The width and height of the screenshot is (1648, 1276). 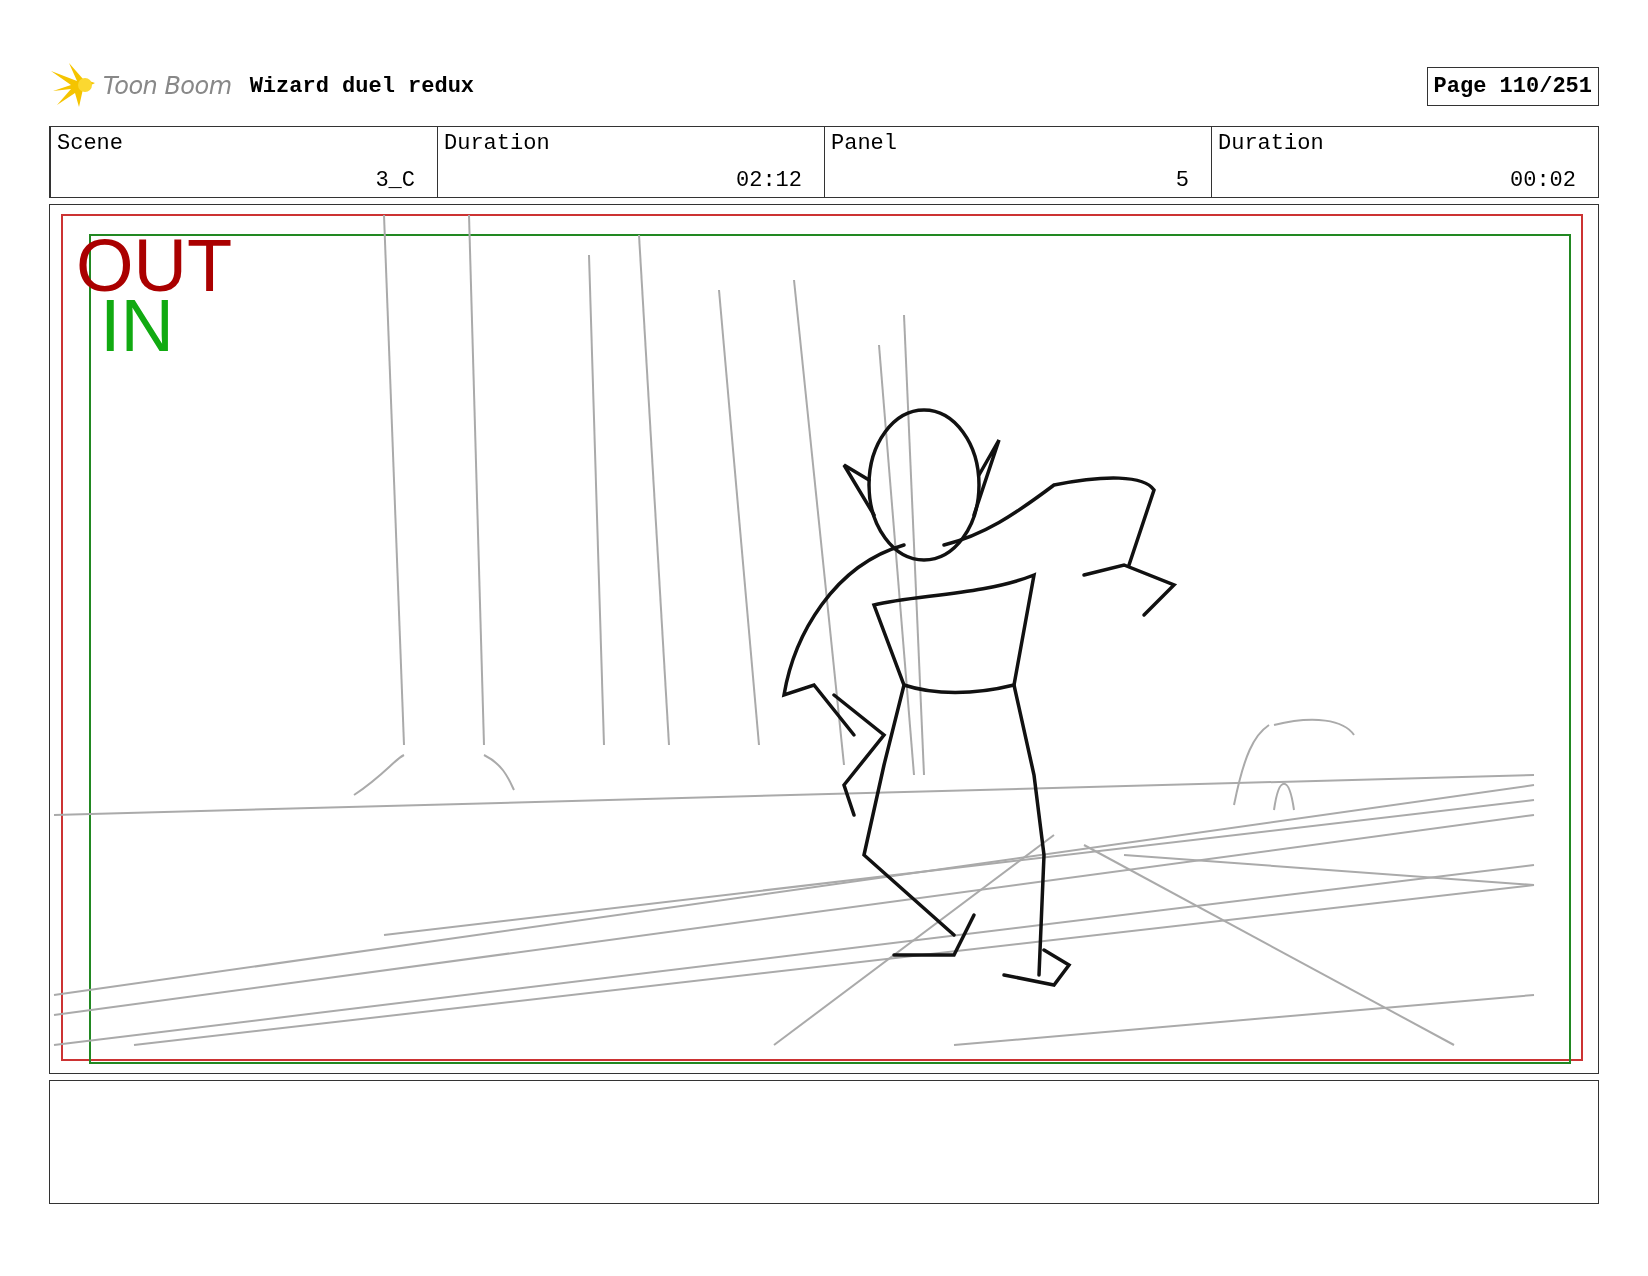 What do you see at coordinates (395, 180) in the screenshot?
I see `info-value: 3_C` at bounding box center [395, 180].